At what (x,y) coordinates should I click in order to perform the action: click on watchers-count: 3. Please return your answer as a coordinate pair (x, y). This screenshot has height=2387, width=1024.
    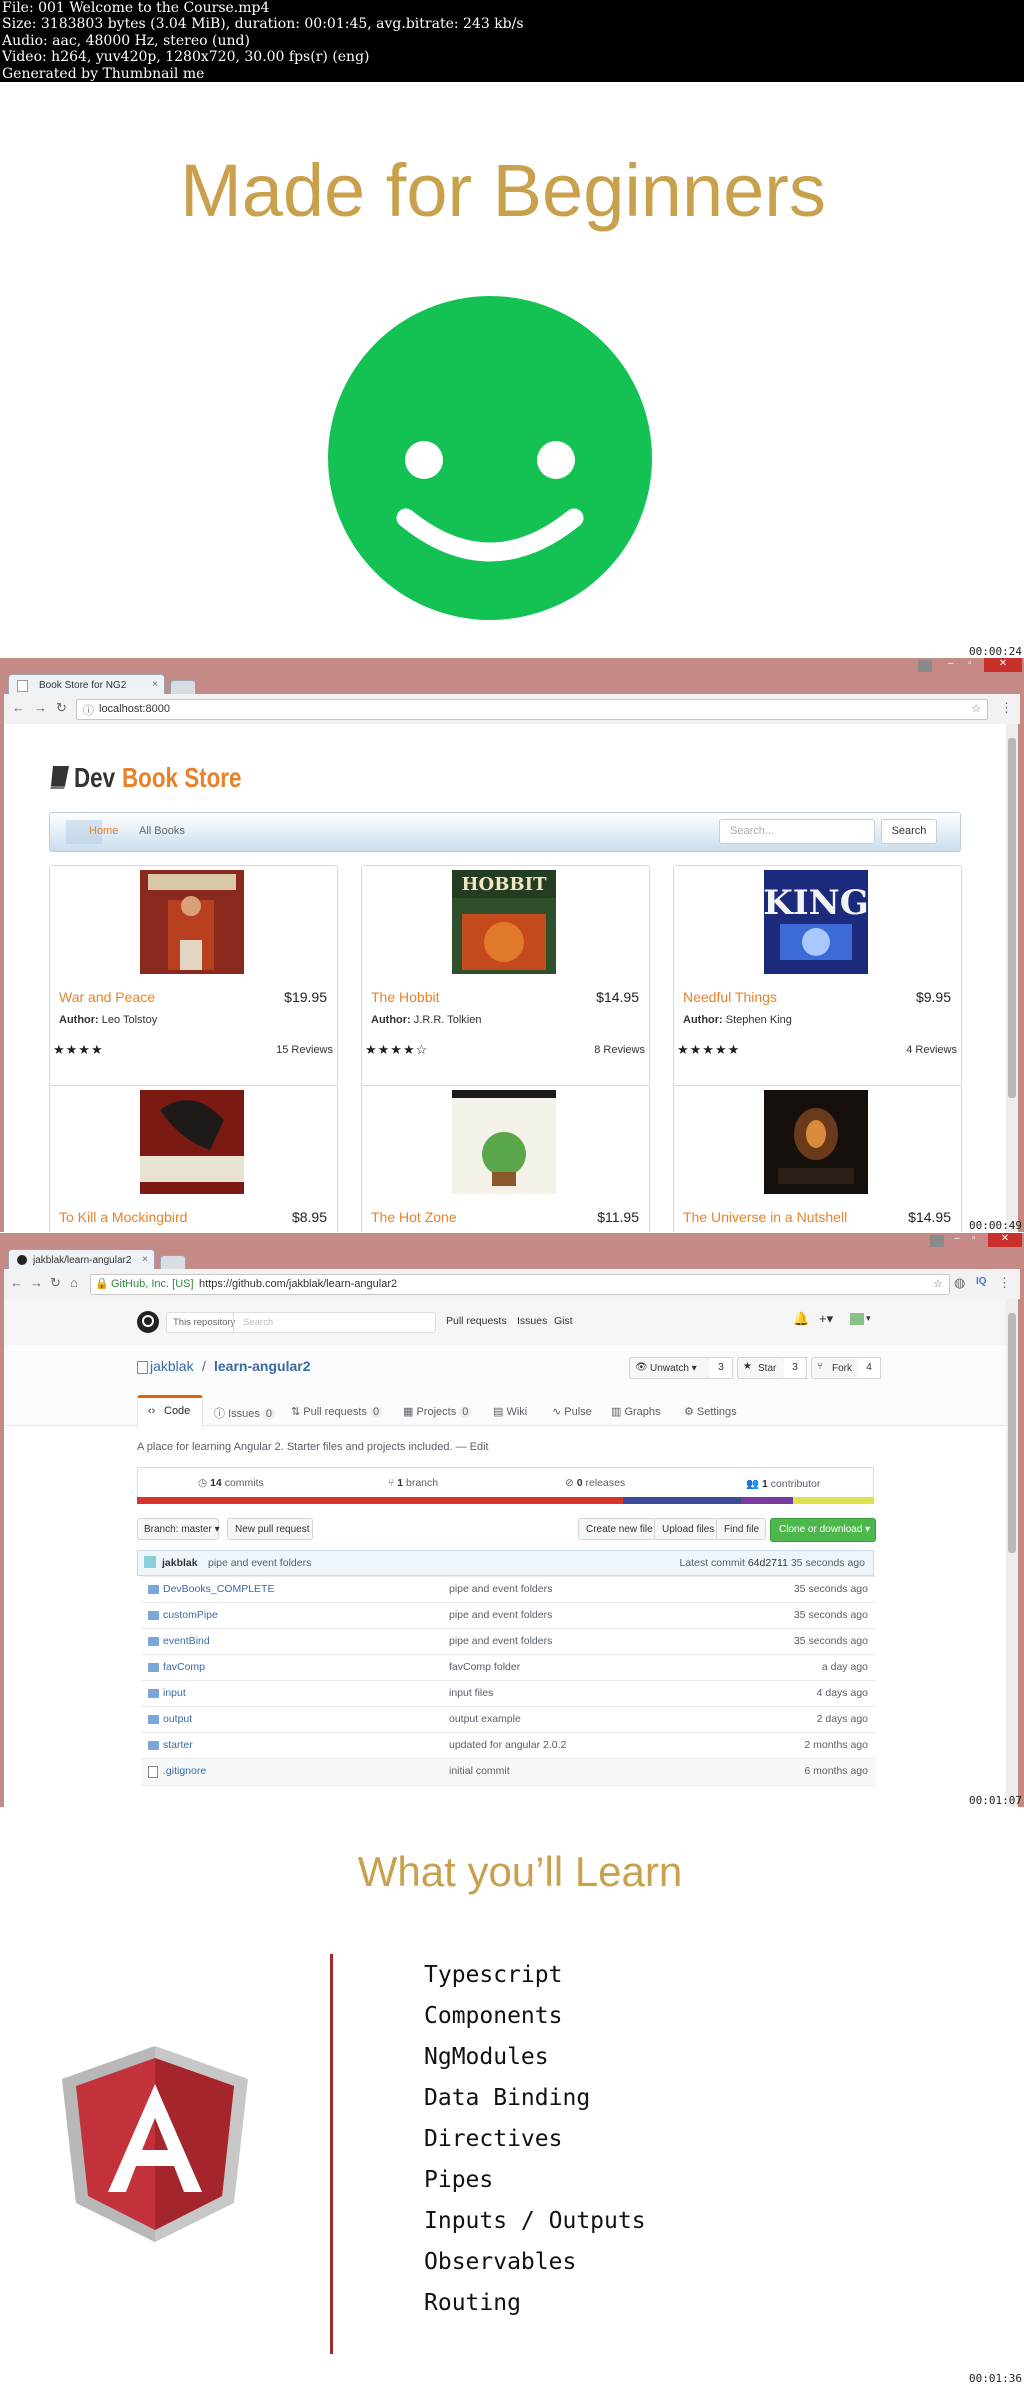
    Looking at the image, I should click on (721, 1368).